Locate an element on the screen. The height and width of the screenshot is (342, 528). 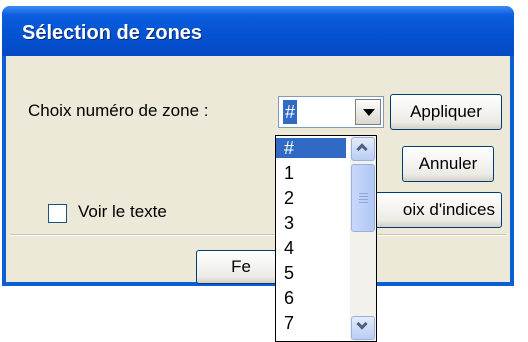
zone-number-value: # is located at coordinates (290, 112).